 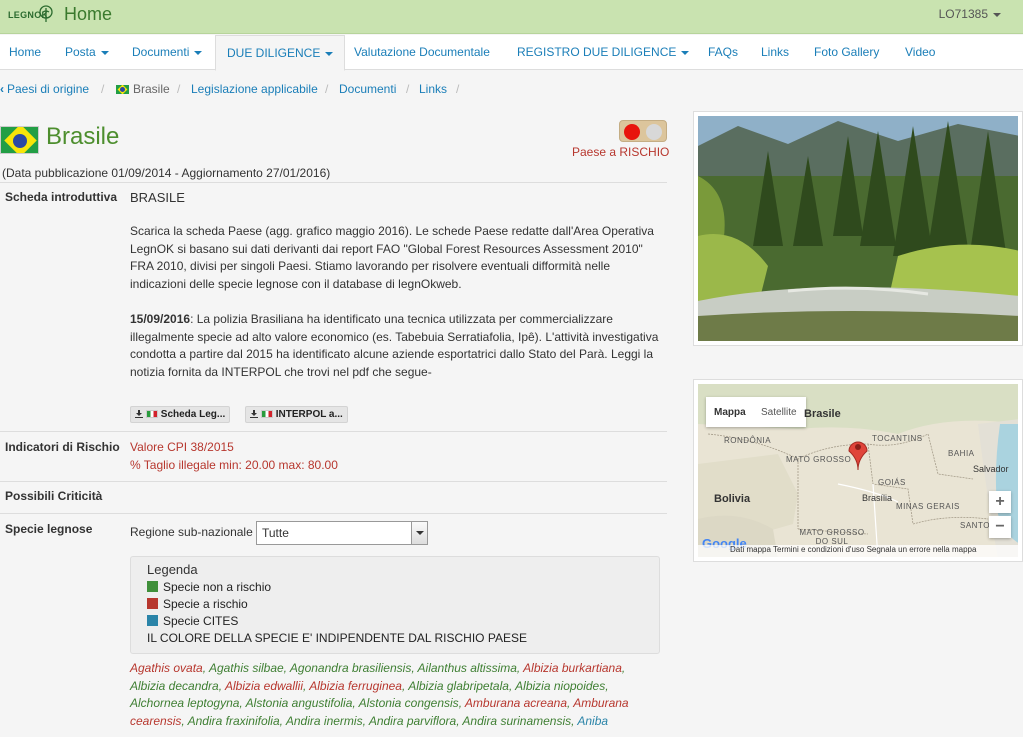 What do you see at coordinates (779, 412) in the screenshot?
I see `map-tab-satellite: Satellite` at bounding box center [779, 412].